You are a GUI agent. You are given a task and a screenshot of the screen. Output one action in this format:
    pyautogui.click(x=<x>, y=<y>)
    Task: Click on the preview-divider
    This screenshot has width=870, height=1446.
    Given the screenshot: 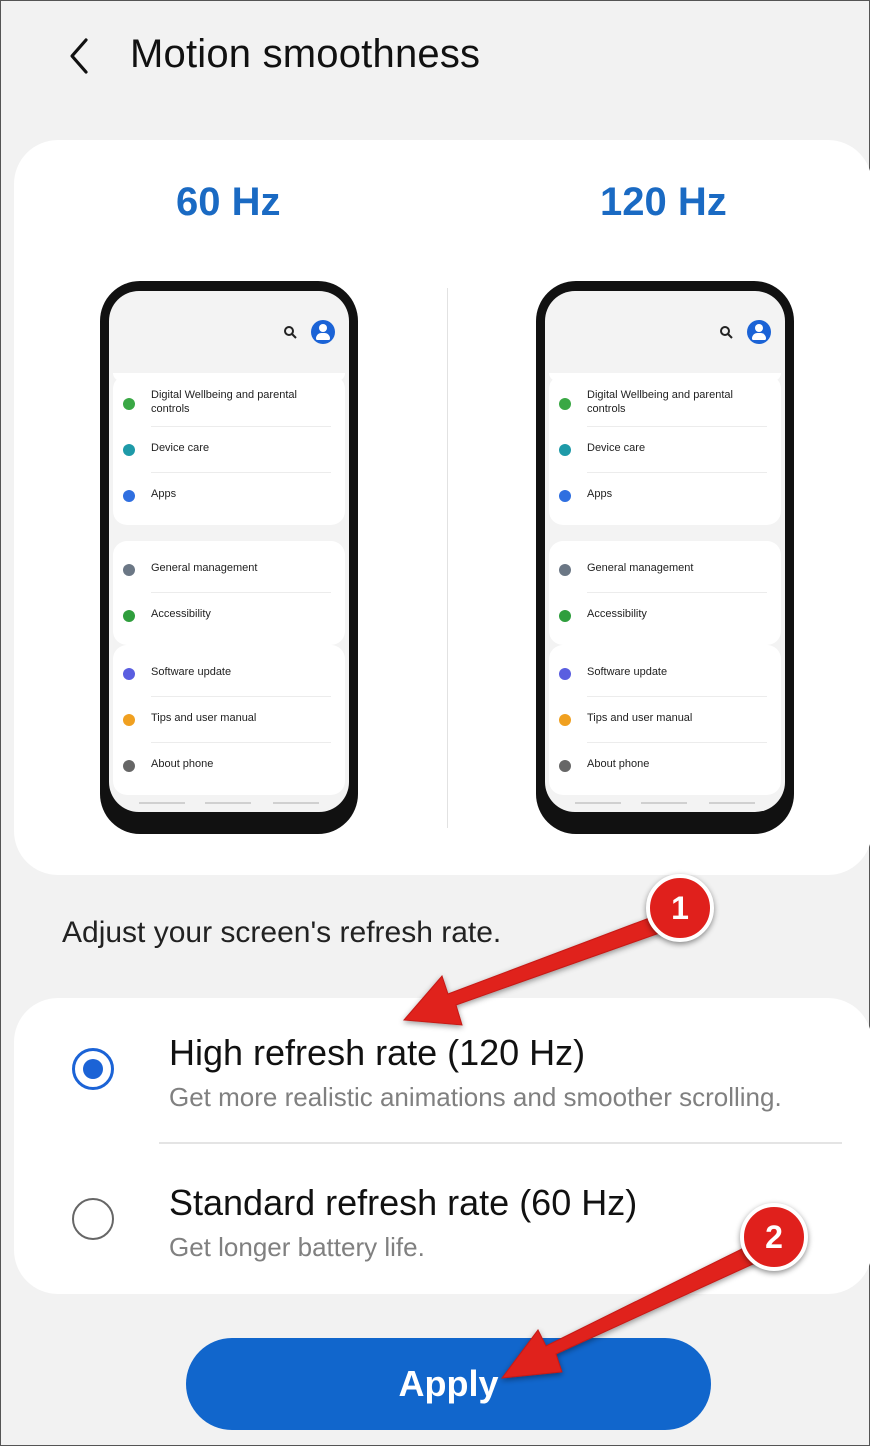 What is the action you would take?
    pyautogui.click(x=447, y=558)
    